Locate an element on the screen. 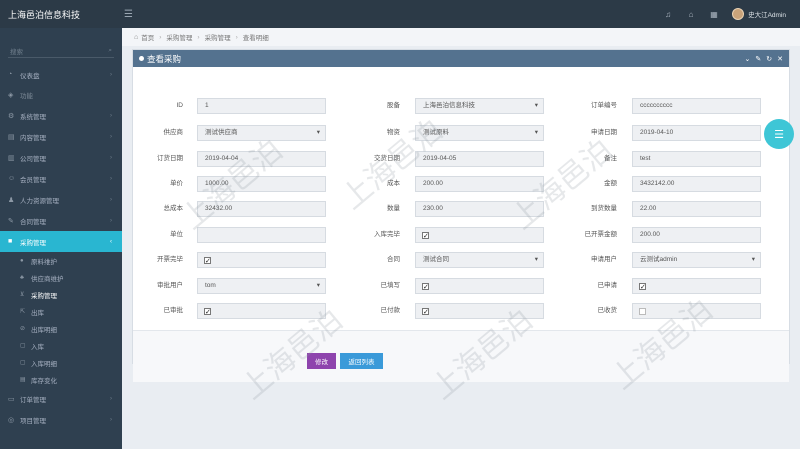 This screenshot has height=449, width=800. quantity-field: 230.00 is located at coordinates (479, 209).